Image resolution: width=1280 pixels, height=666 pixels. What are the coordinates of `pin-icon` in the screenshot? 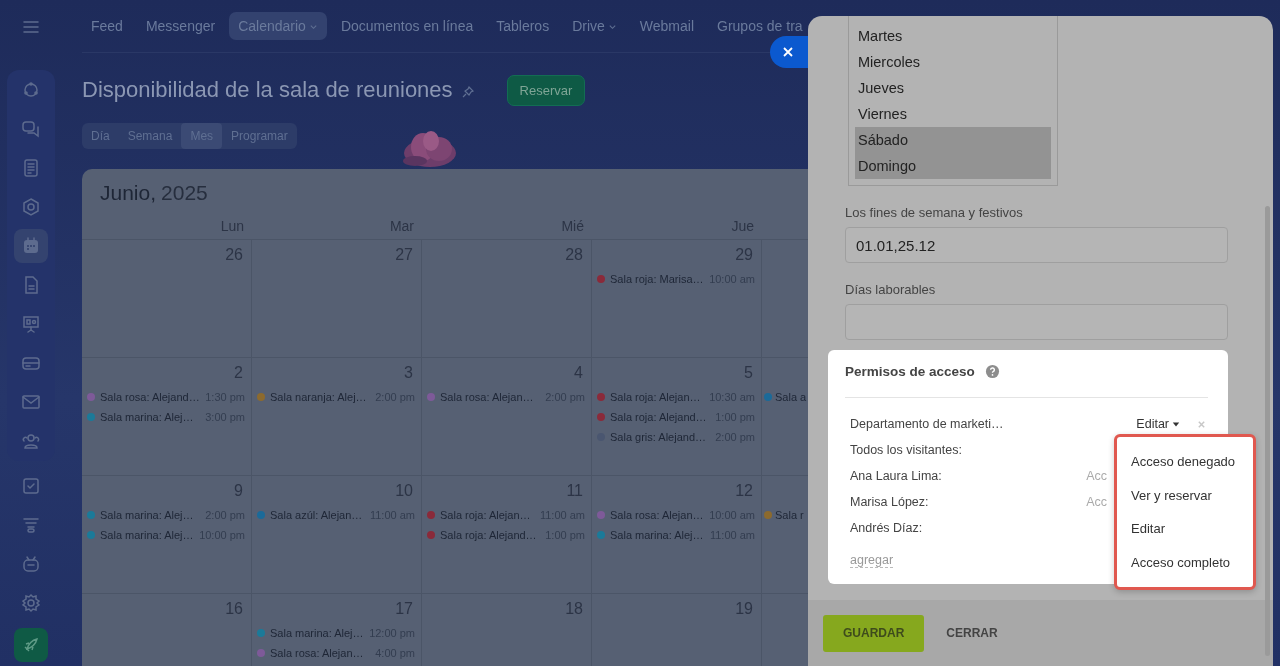 It's located at (467, 92).